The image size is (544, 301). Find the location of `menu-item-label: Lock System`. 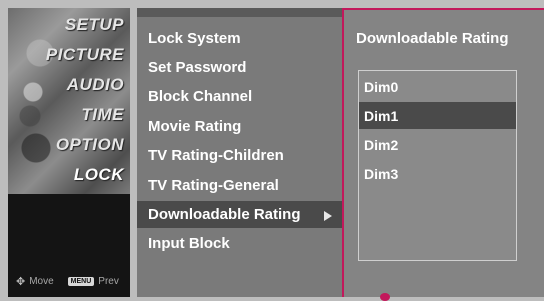

menu-item-label: Lock System is located at coordinates (194, 38).